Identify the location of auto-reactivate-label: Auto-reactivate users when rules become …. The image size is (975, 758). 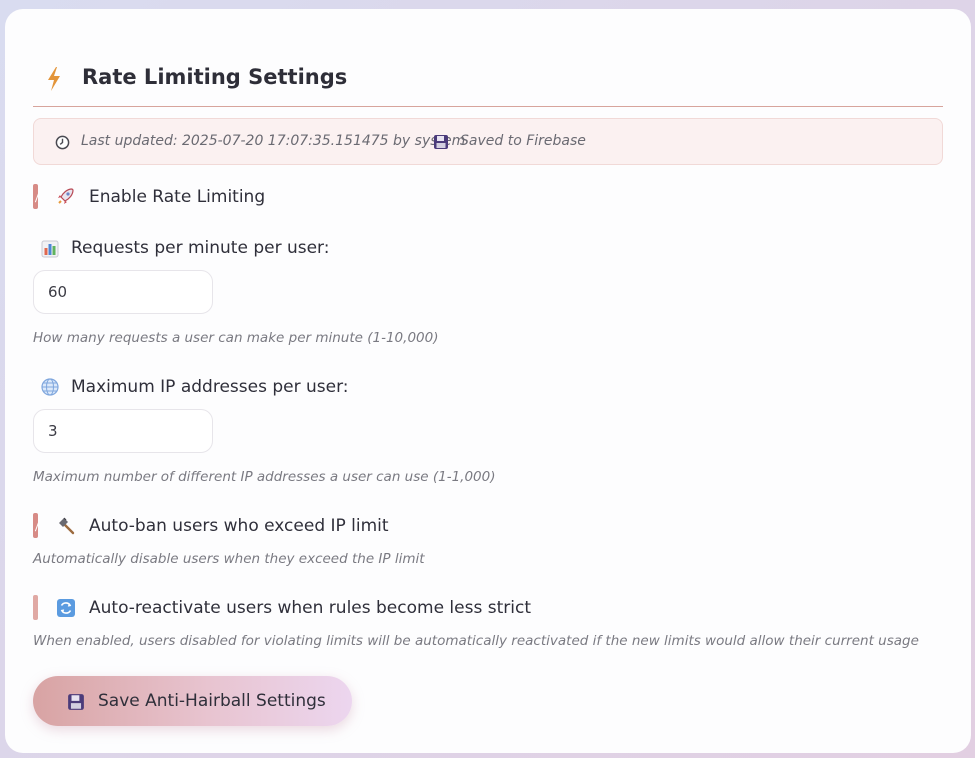
(310, 608).